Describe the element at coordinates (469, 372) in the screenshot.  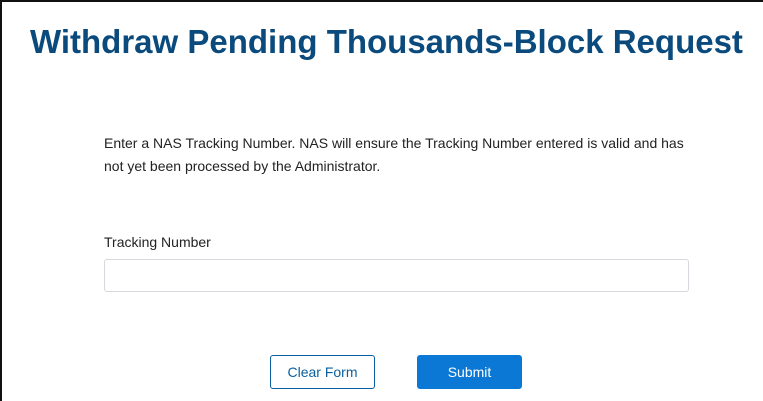
I see `submit-button: Submit` at that location.